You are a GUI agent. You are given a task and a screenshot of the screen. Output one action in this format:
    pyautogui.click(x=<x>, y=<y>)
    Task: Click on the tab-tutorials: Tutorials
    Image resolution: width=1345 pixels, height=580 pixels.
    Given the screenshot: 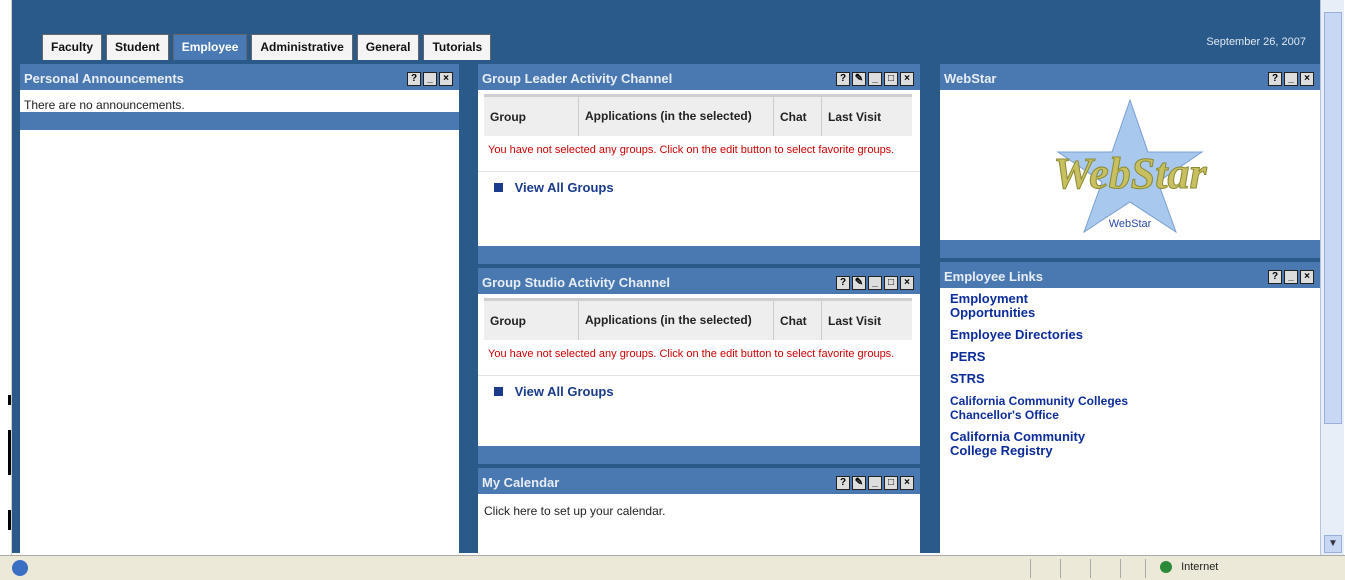 What is the action you would take?
    pyautogui.click(x=457, y=47)
    